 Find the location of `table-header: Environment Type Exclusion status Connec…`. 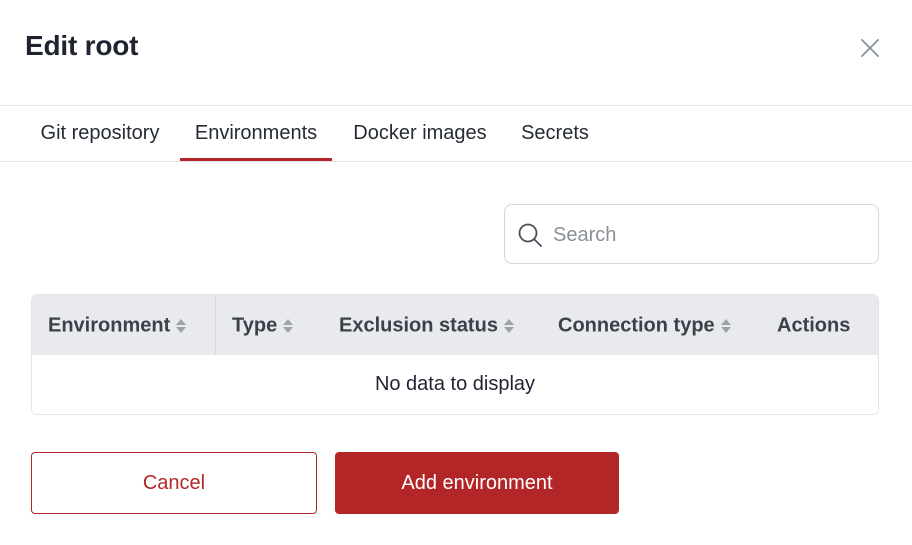

table-header: Environment Type Exclusion status Connec… is located at coordinates (455, 325).